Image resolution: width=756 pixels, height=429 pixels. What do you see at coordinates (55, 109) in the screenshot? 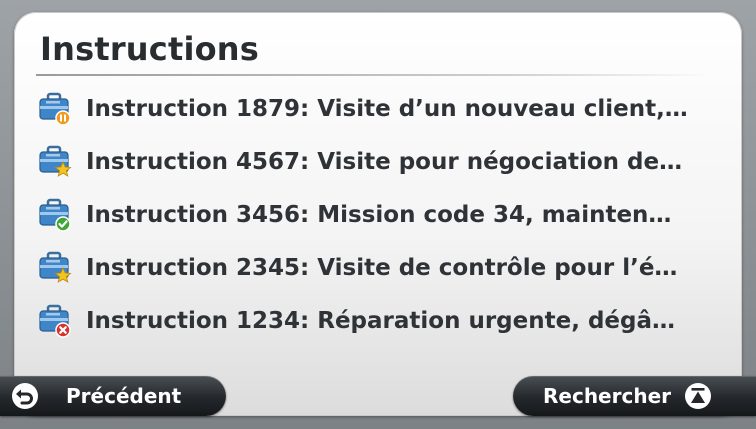
I see `briefcase-pending-icon` at bounding box center [55, 109].